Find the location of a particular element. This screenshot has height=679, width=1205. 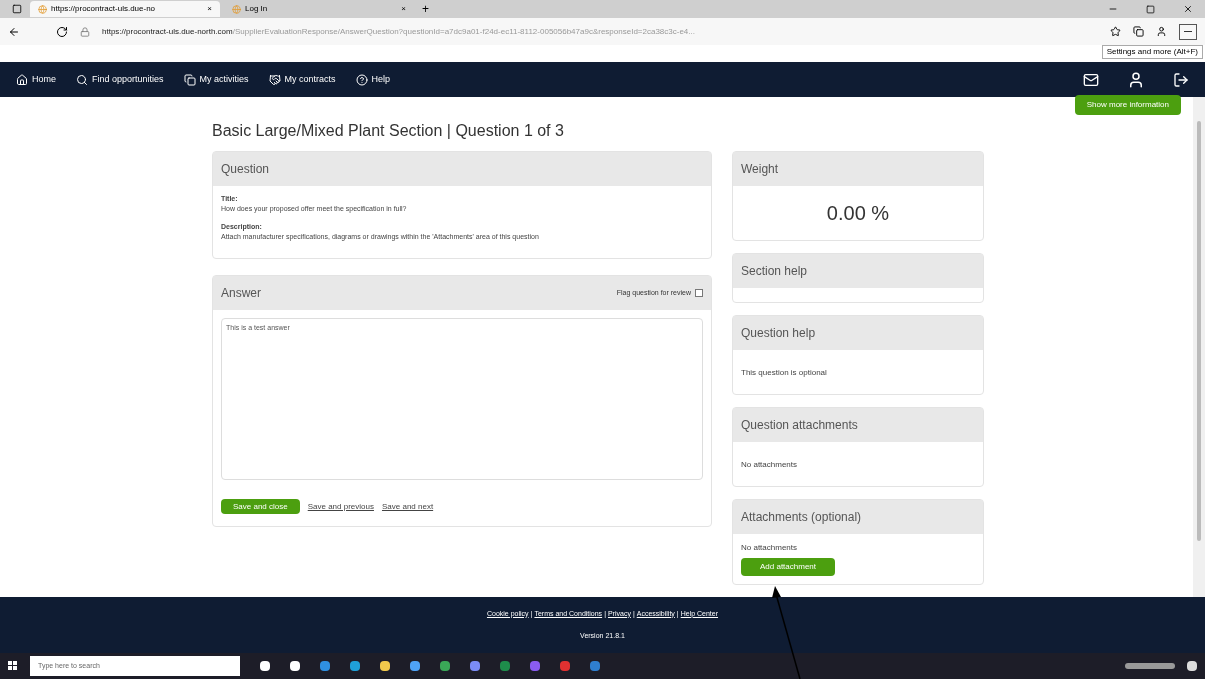

user-icon is located at coordinates (1136, 79).